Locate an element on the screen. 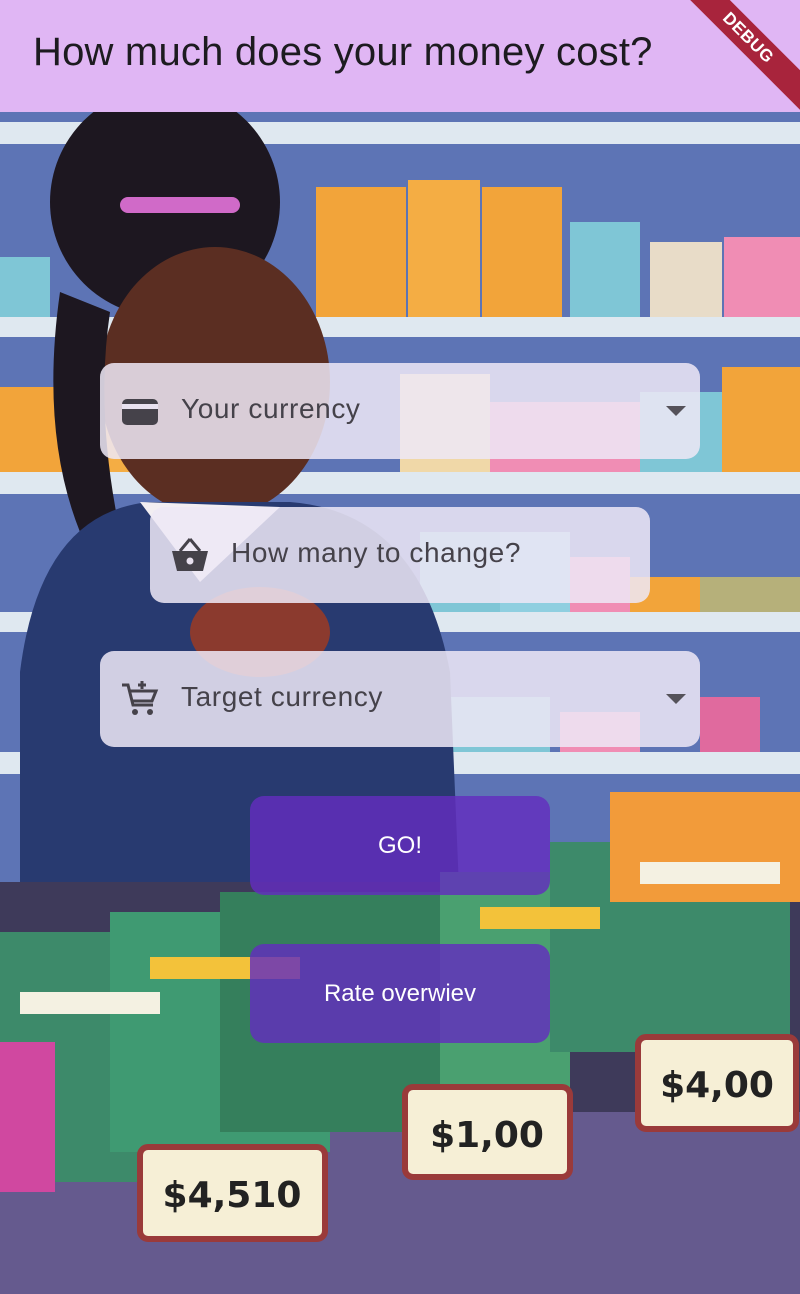  app-bar: How much does your money cost? is located at coordinates (400, 56).